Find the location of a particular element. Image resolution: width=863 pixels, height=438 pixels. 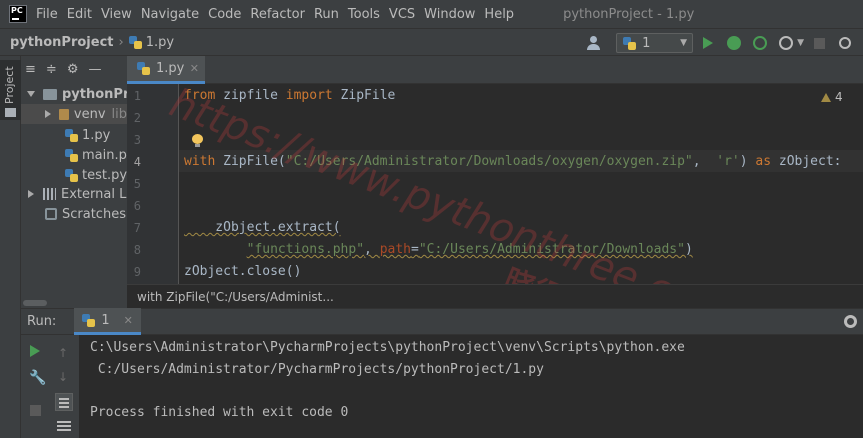

line-number: 1 is located at coordinates (137, 96).